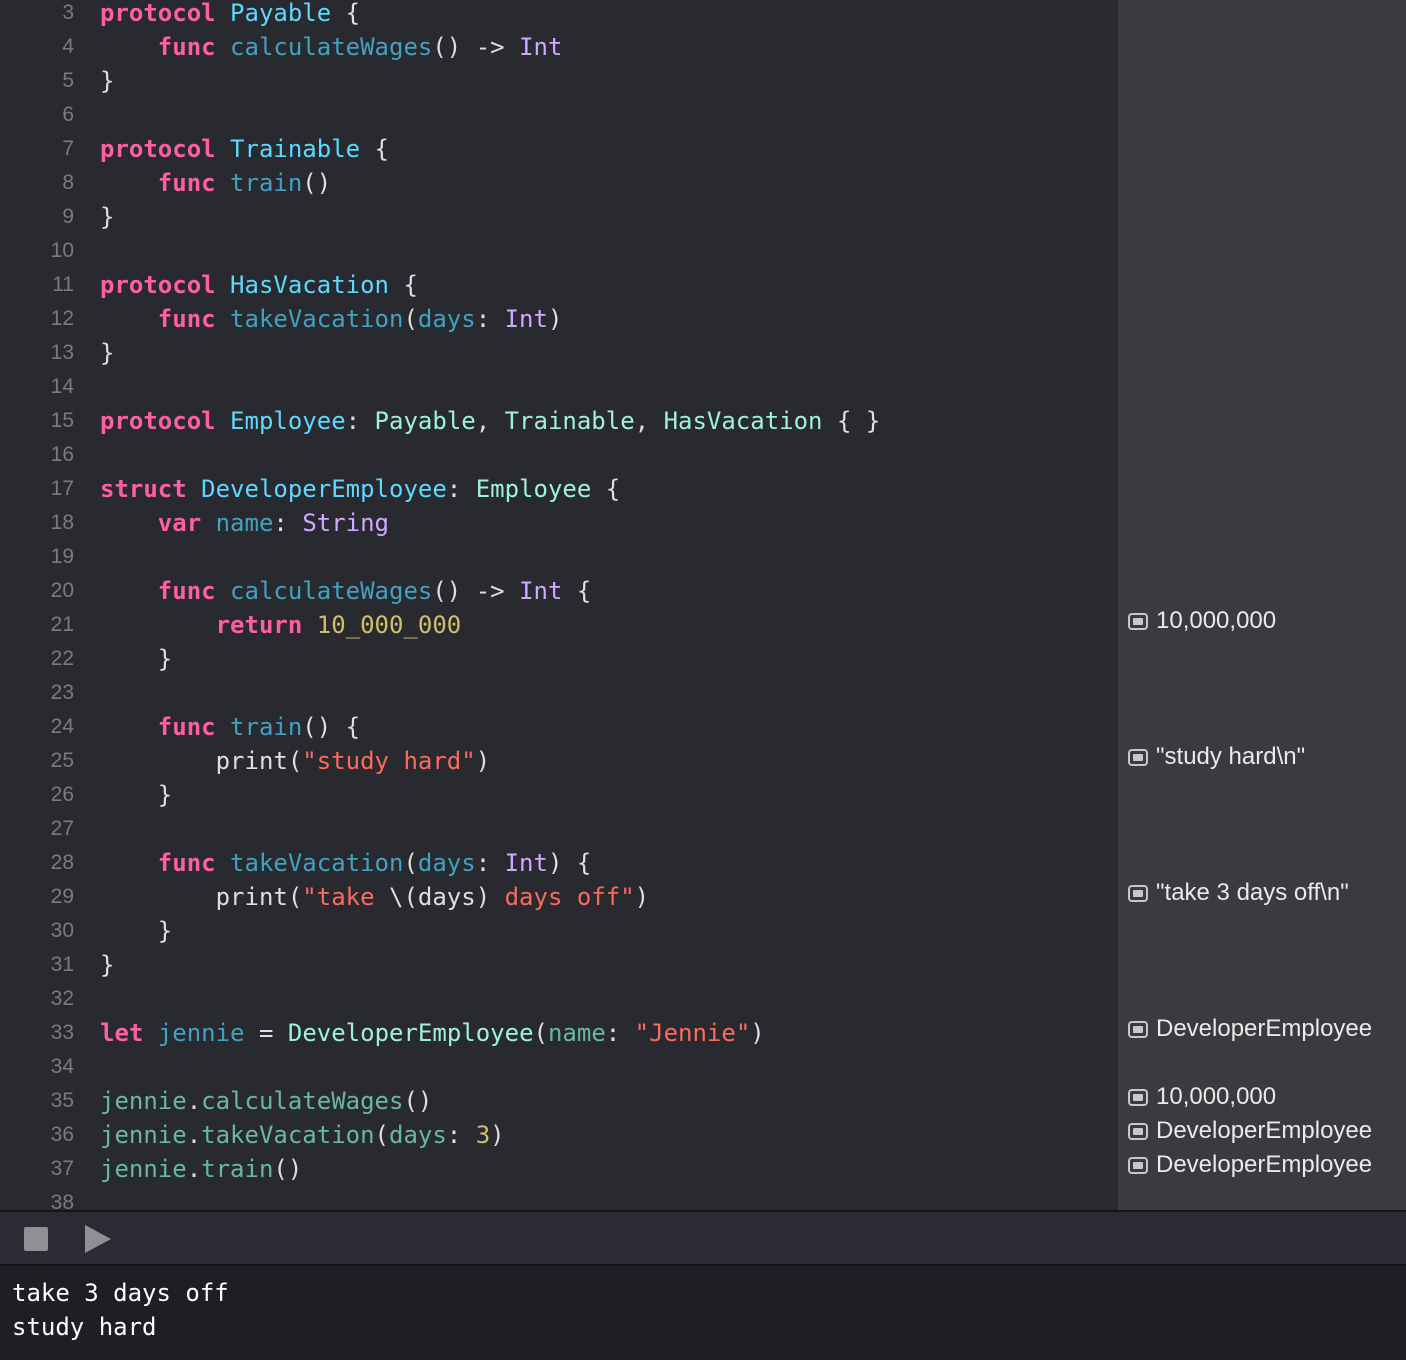 The width and height of the screenshot is (1406, 1360). I want to click on line-number: 14, so click(62, 386).